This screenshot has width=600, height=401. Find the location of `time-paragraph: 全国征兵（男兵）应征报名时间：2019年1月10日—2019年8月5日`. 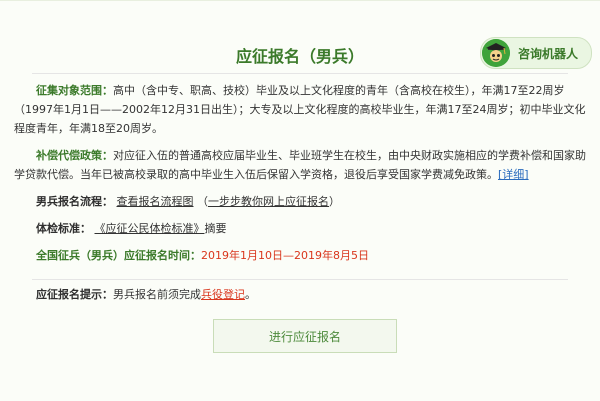

time-paragraph: 全国征兵（男兵）应征报名时间：2019年1月10日—2019年8月5日 is located at coordinates (300, 255).